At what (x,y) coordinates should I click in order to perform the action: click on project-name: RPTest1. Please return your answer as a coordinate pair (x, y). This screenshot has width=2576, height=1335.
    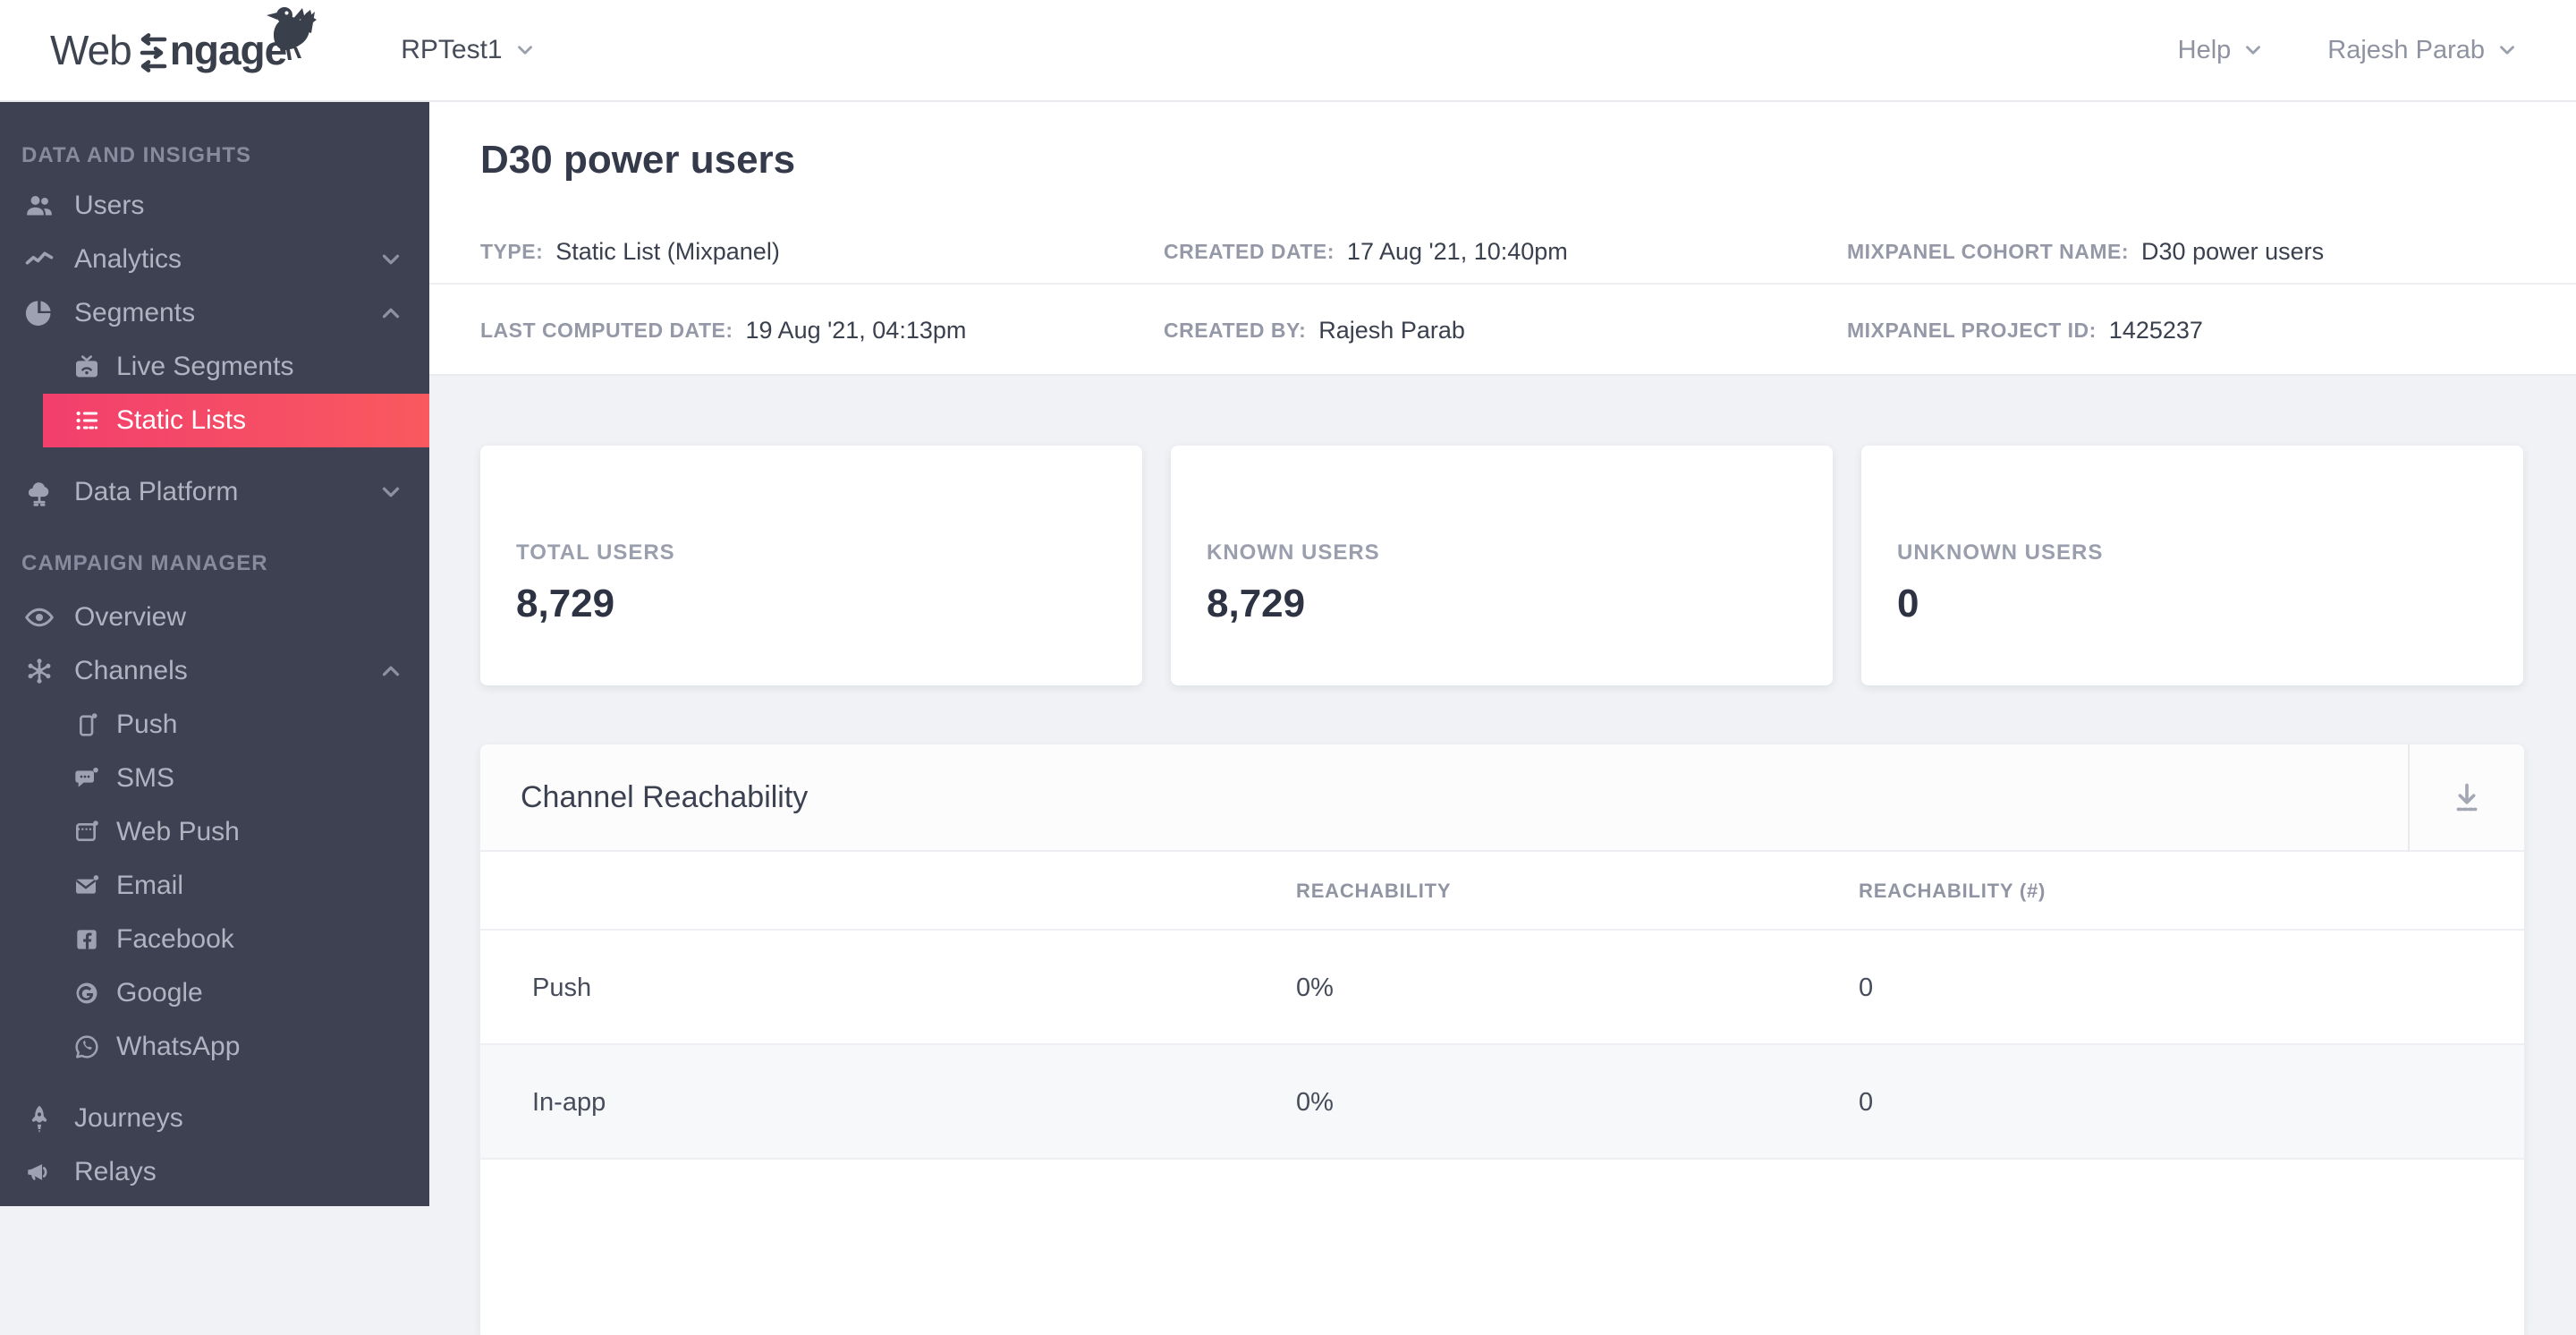
    Looking at the image, I should click on (452, 49).